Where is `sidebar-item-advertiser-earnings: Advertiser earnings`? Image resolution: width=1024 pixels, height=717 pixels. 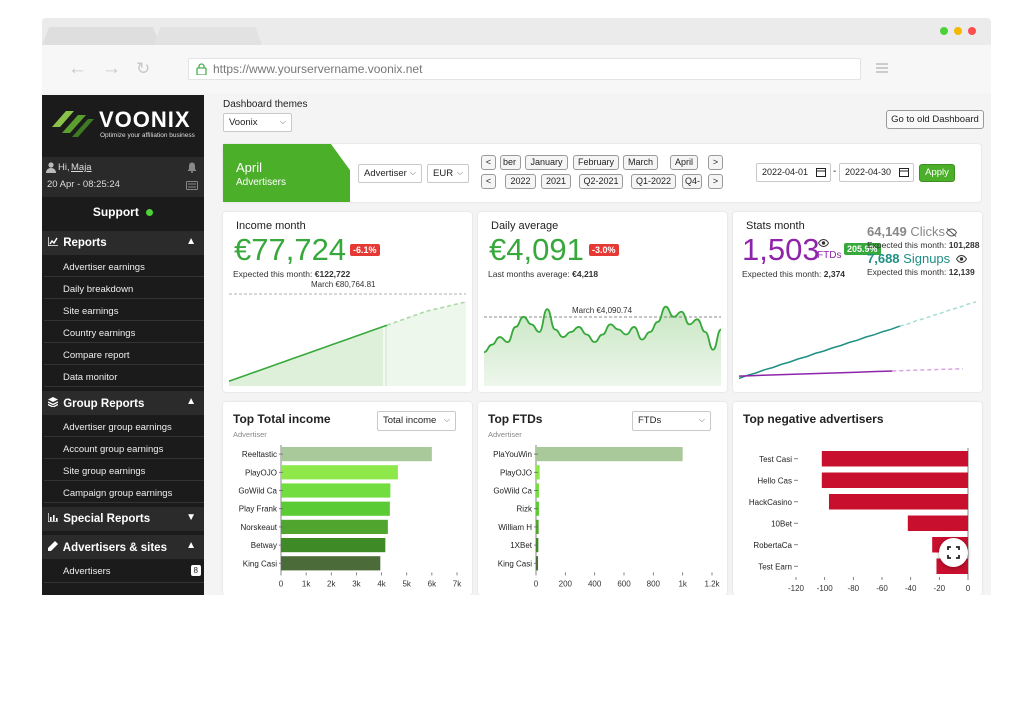
sidebar-item-advertiser-earnings: Advertiser earnings is located at coordinates (124, 267).